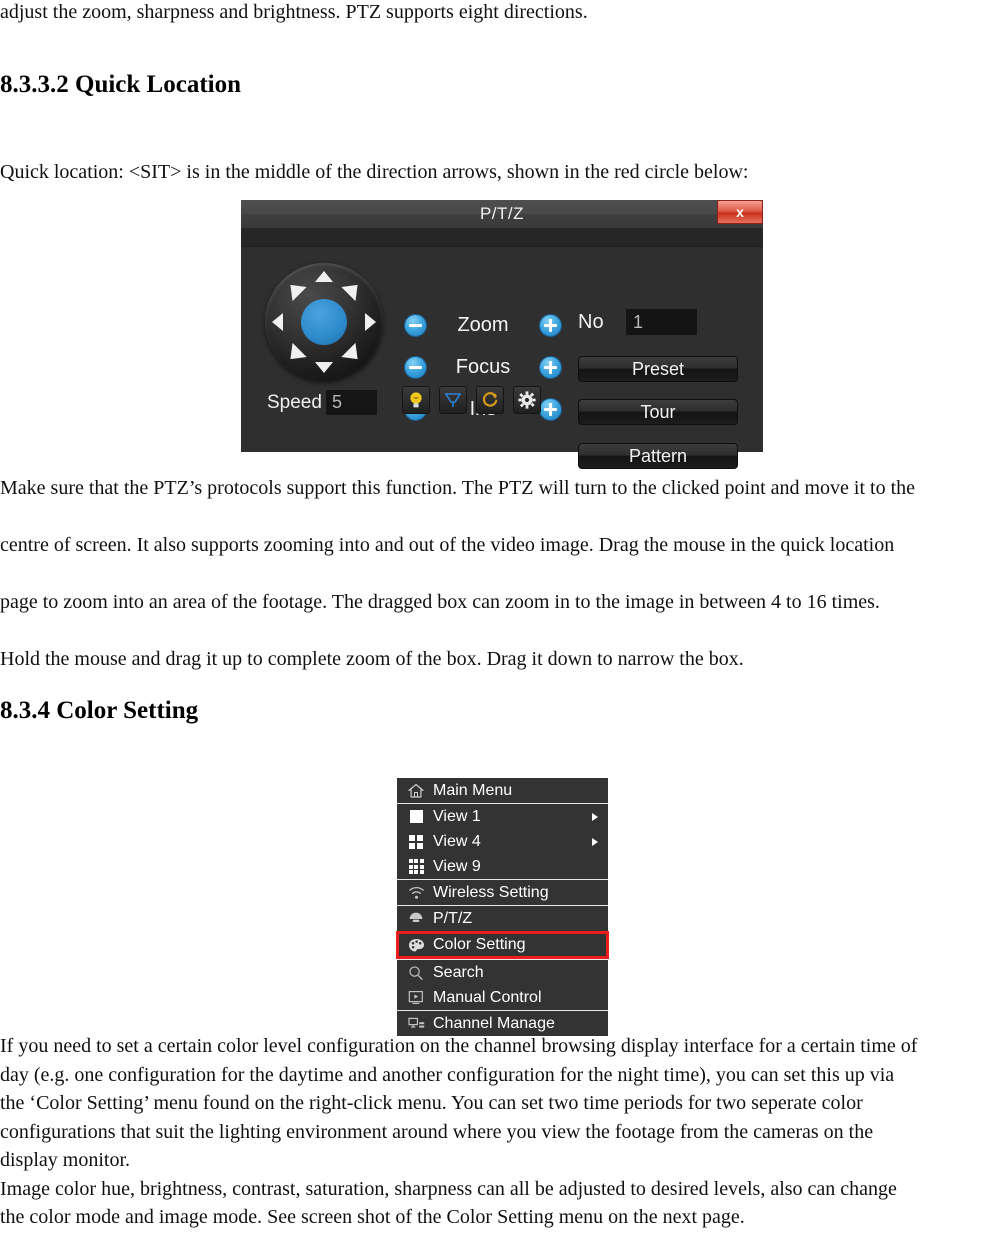  Describe the element at coordinates (295, 289) in the screenshot. I see `joystick-up-left-icon` at that location.